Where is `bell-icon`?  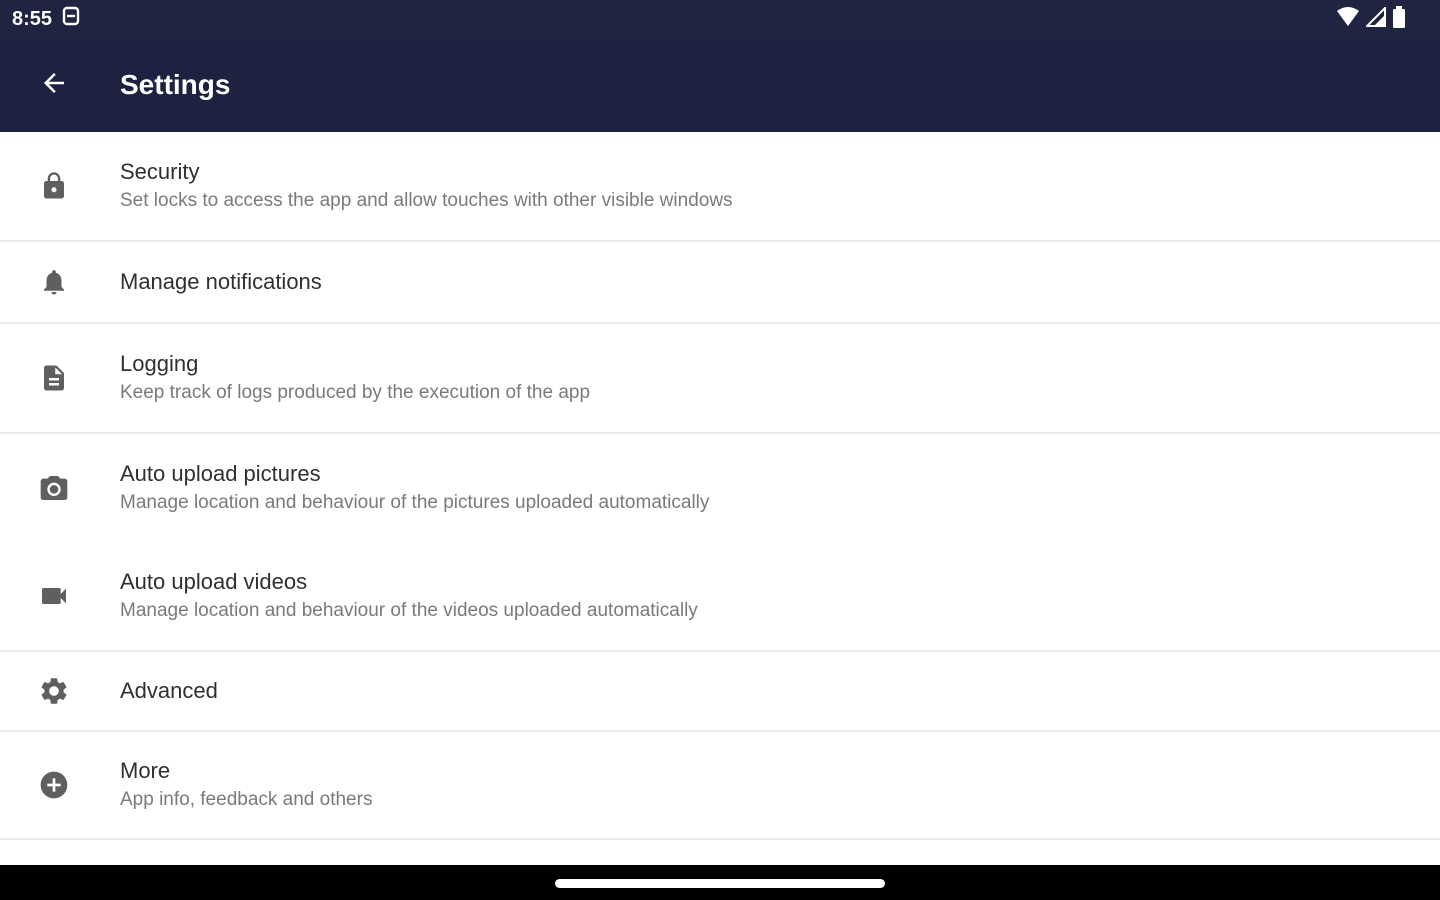 bell-icon is located at coordinates (54, 282).